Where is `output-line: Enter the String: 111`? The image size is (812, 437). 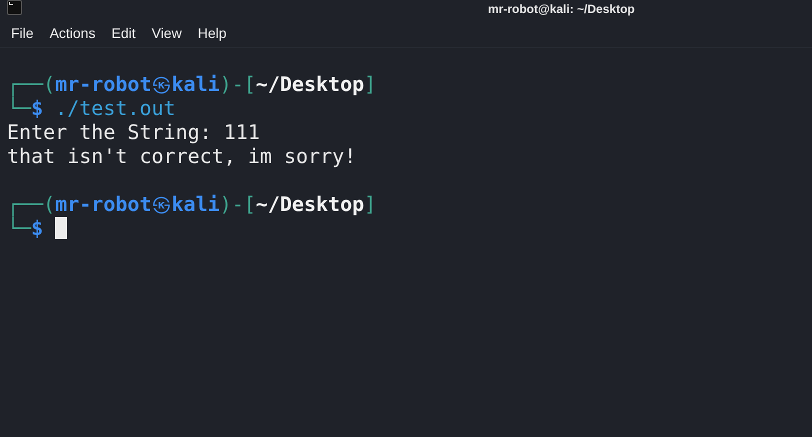 output-line: Enter the String: 111 is located at coordinates (133, 132).